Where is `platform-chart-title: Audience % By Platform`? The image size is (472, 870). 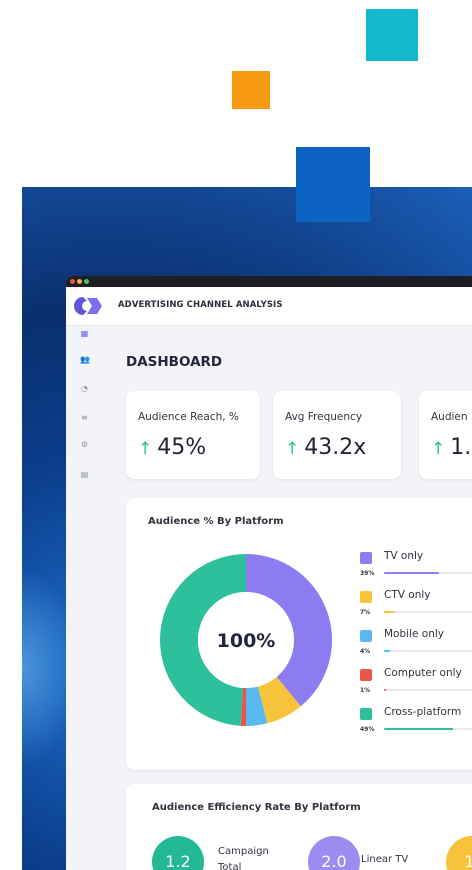
platform-chart-title: Audience % By Platform is located at coordinates (216, 521).